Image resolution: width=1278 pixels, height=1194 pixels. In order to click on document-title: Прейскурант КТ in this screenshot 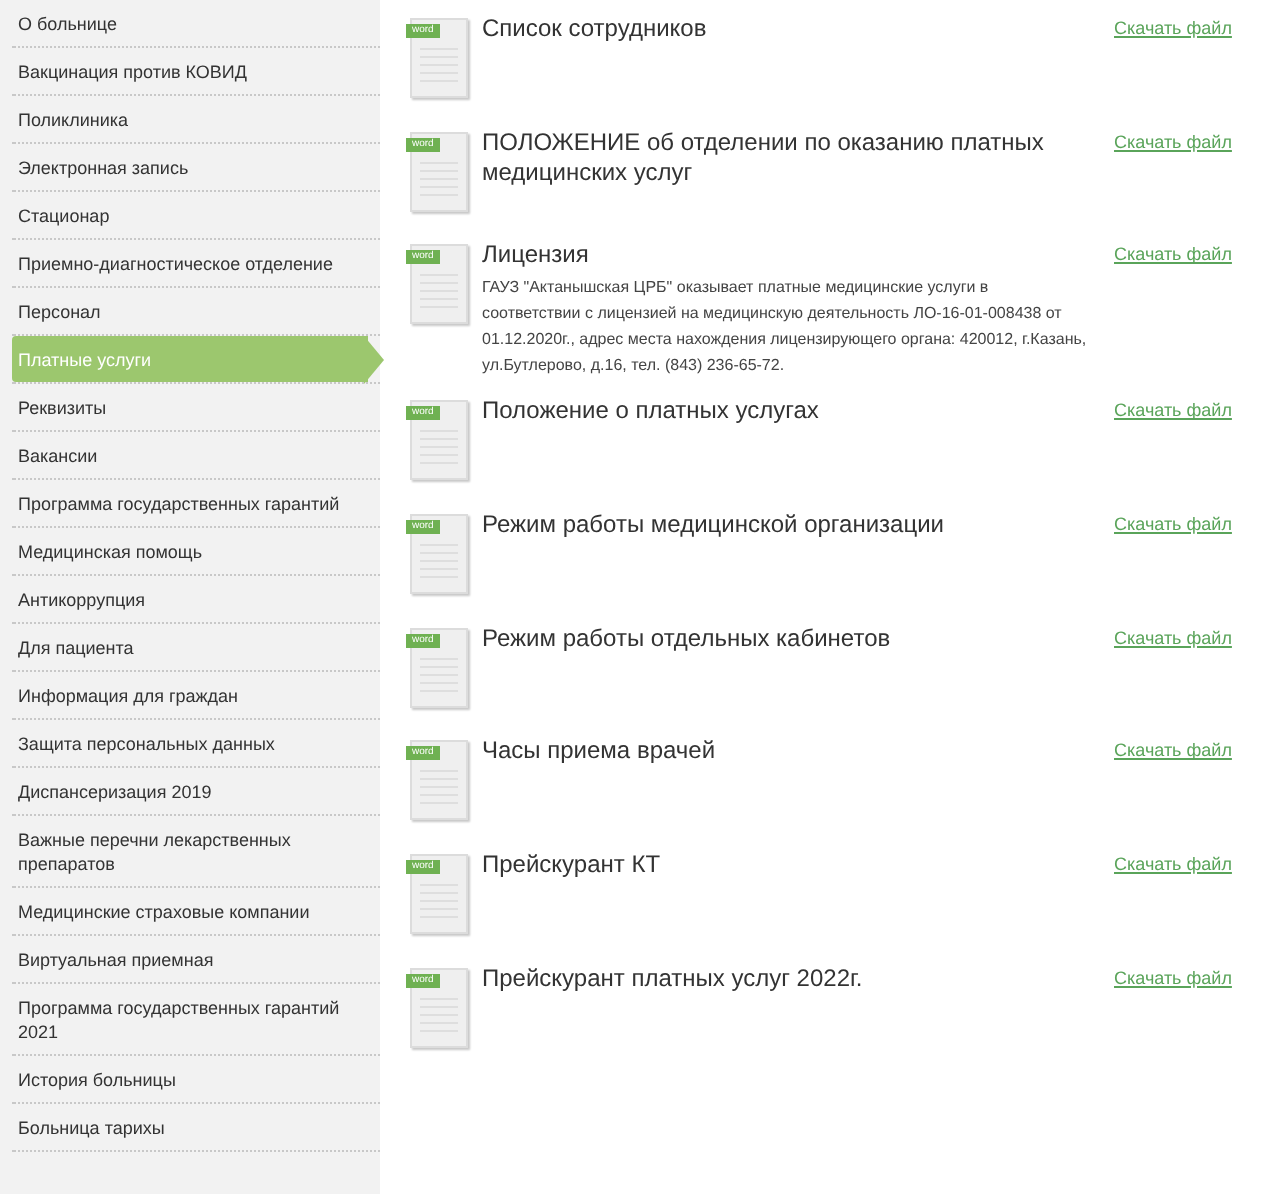, I will do `click(572, 865)`.